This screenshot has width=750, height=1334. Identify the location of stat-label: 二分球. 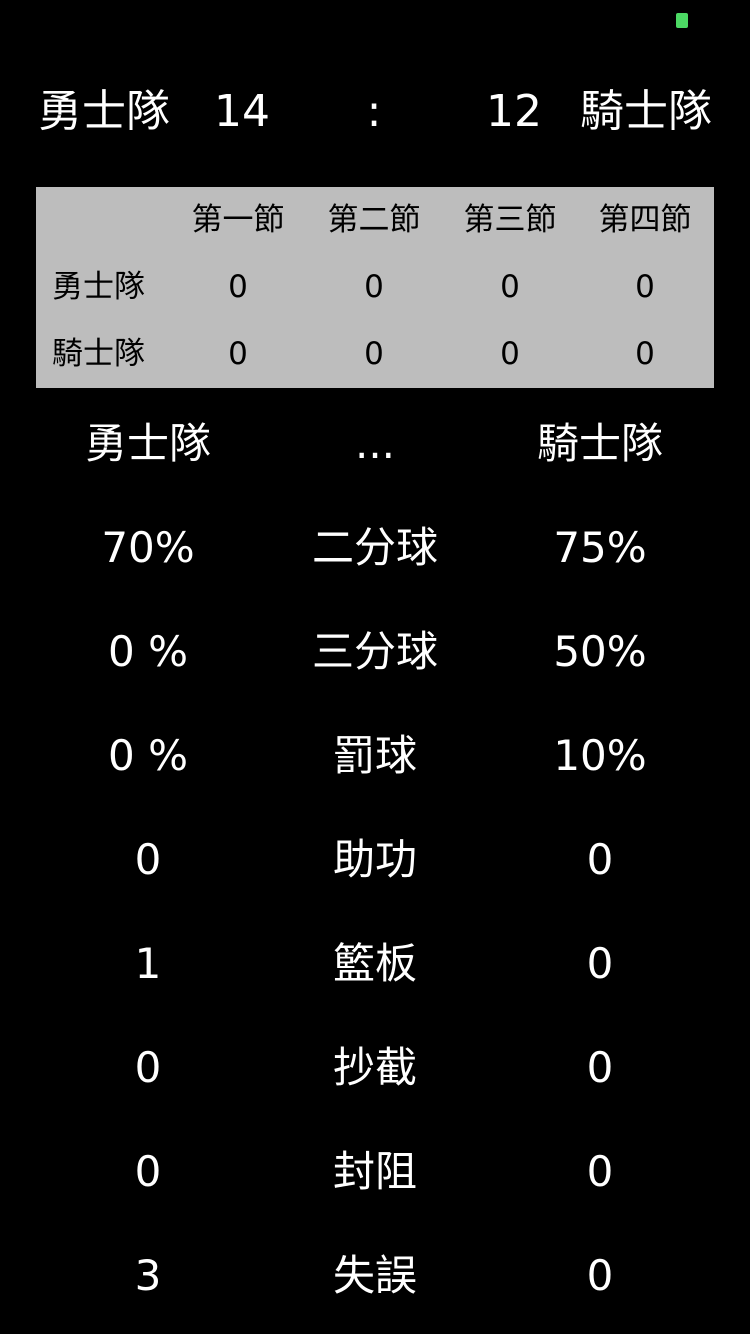
(374, 547).